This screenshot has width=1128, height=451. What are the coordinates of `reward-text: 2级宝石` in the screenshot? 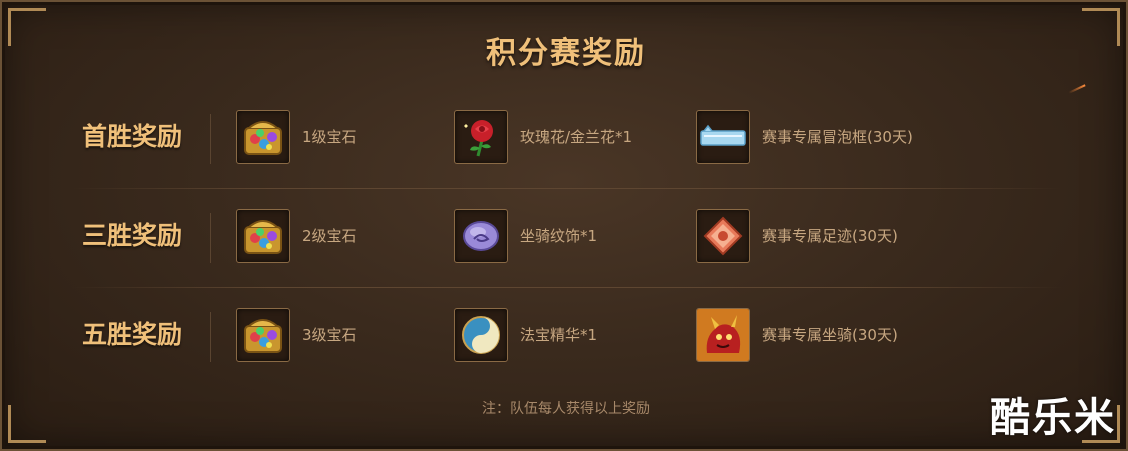 It's located at (329, 236).